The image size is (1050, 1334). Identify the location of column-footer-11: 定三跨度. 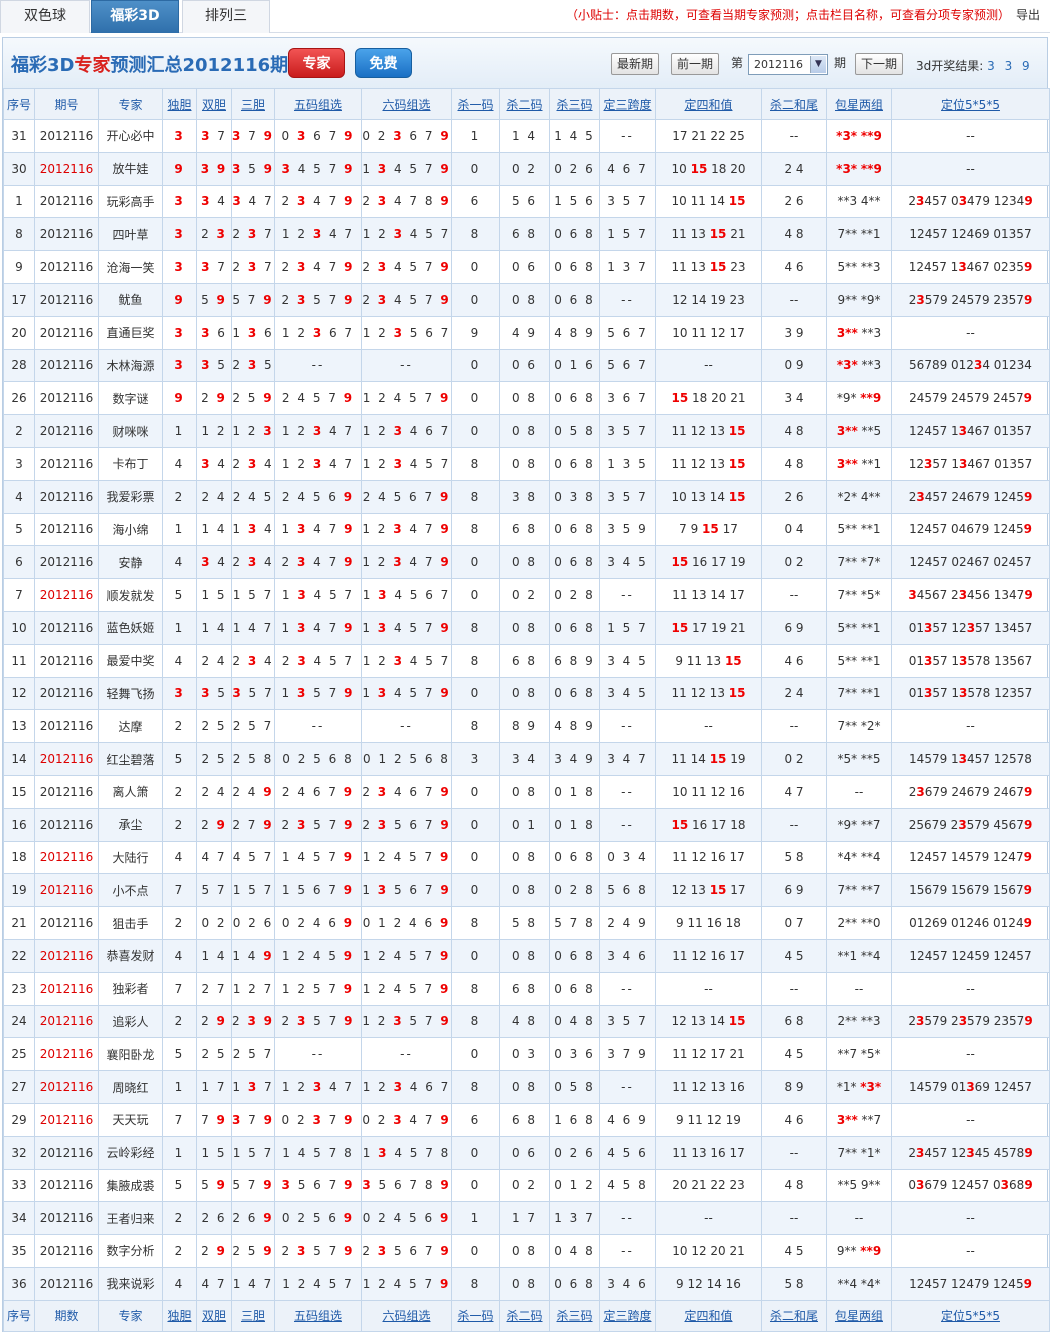
(627, 1315).